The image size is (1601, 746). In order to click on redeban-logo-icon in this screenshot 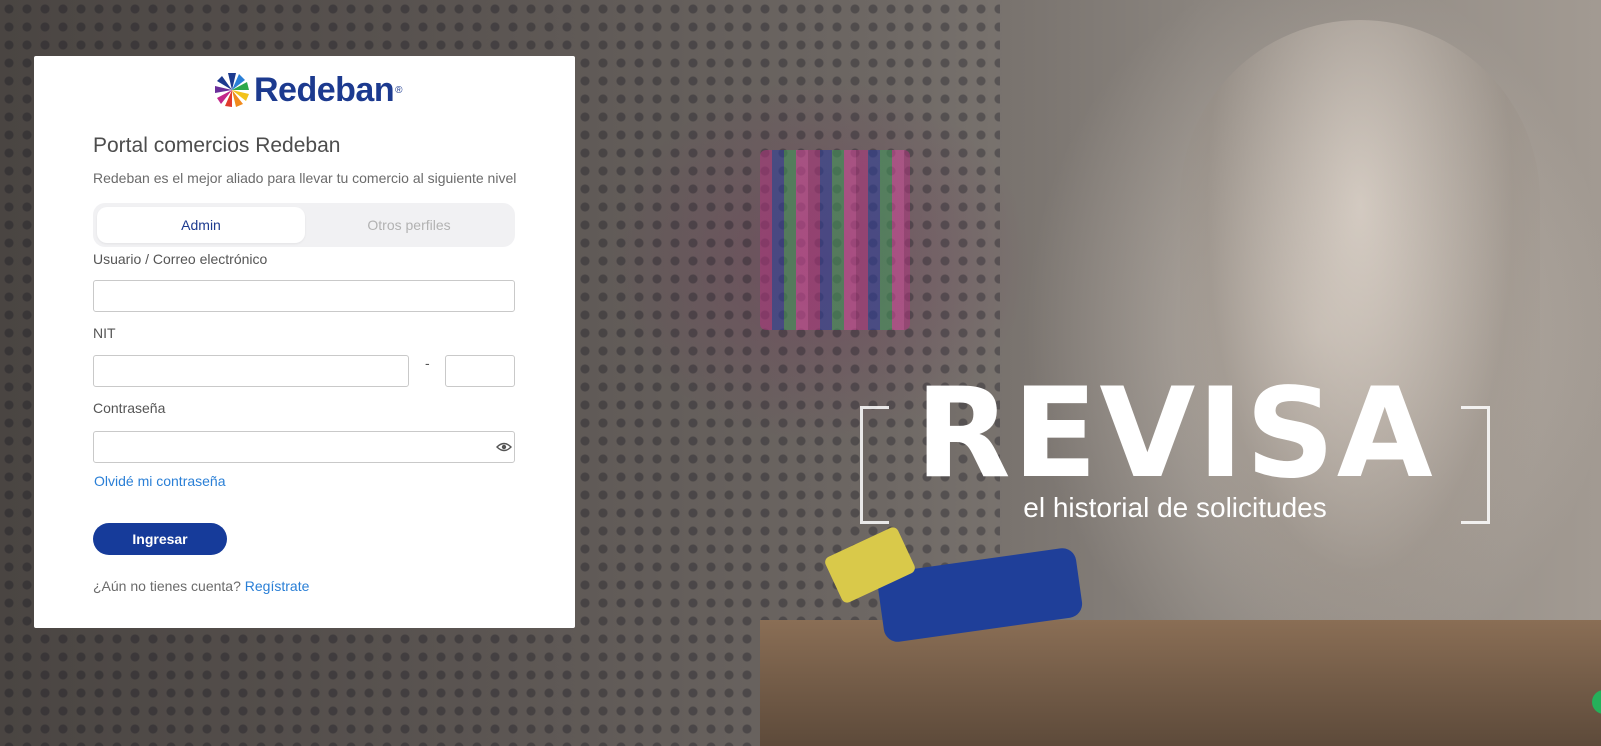, I will do `click(232, 90)`.